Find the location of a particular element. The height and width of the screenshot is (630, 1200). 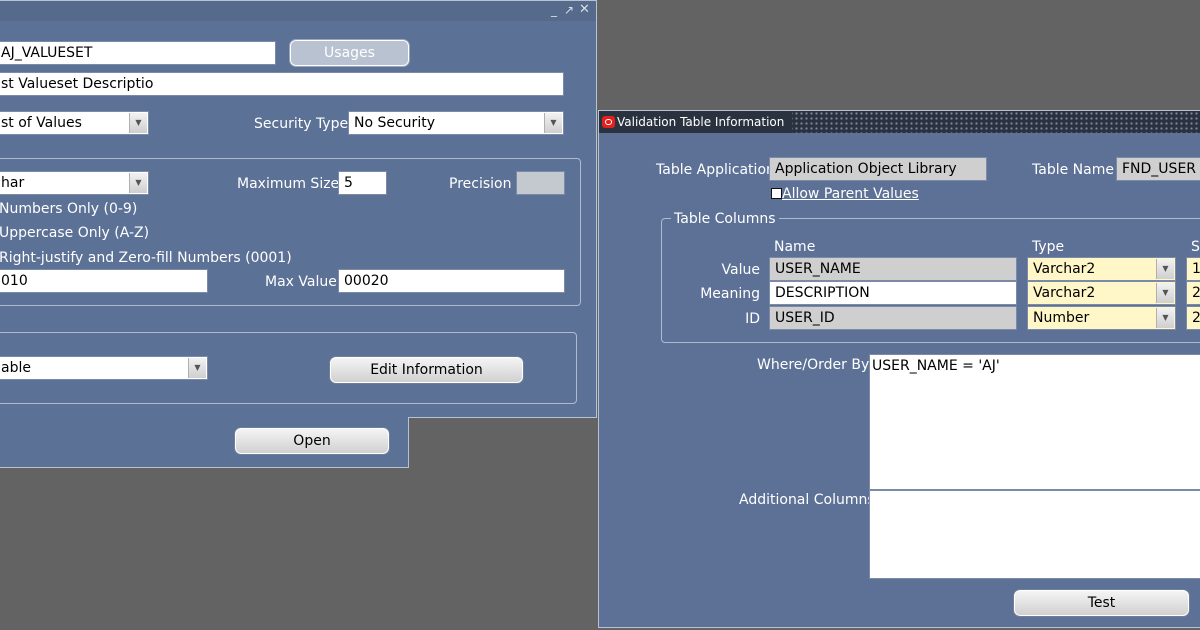

list-type-select: st of Values ▼ is located at coordinates (74, 123).